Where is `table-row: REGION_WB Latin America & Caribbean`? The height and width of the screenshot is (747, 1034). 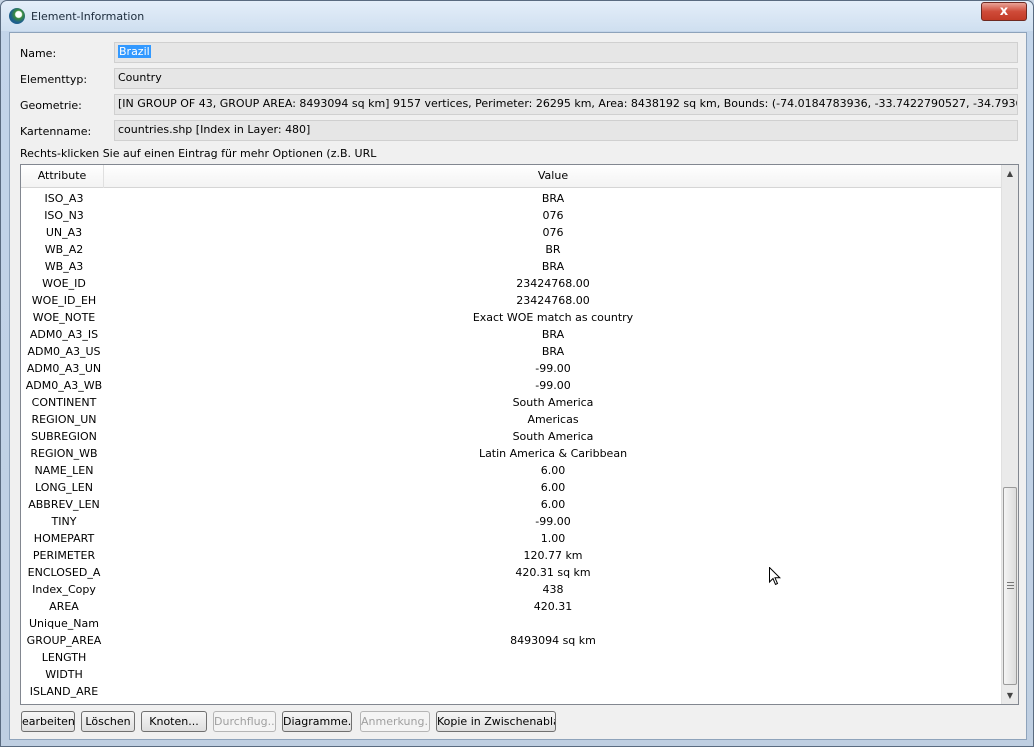 table-row: REGION_WB Latin America & Caribbean is located at coordinates (511, 453).